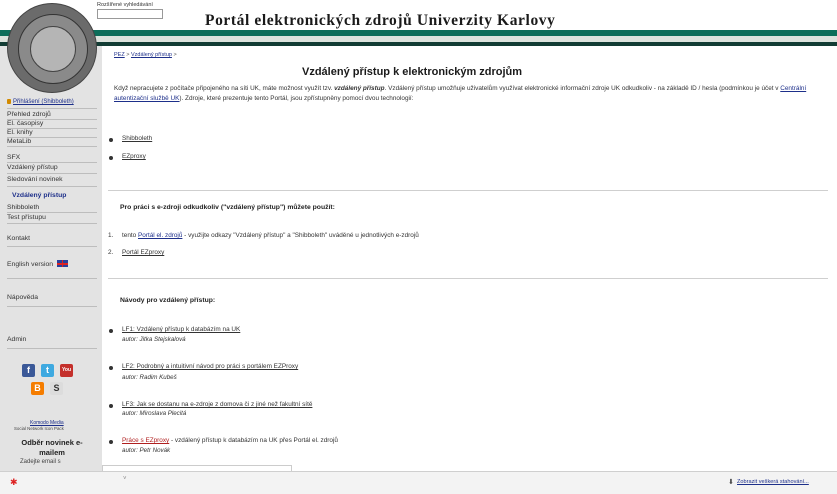  What do you see at coordinates (39, 428) in the screenshot?
I see `komodo-media-caption: Social Network Icon Pack` at bounding box center [39, 428].